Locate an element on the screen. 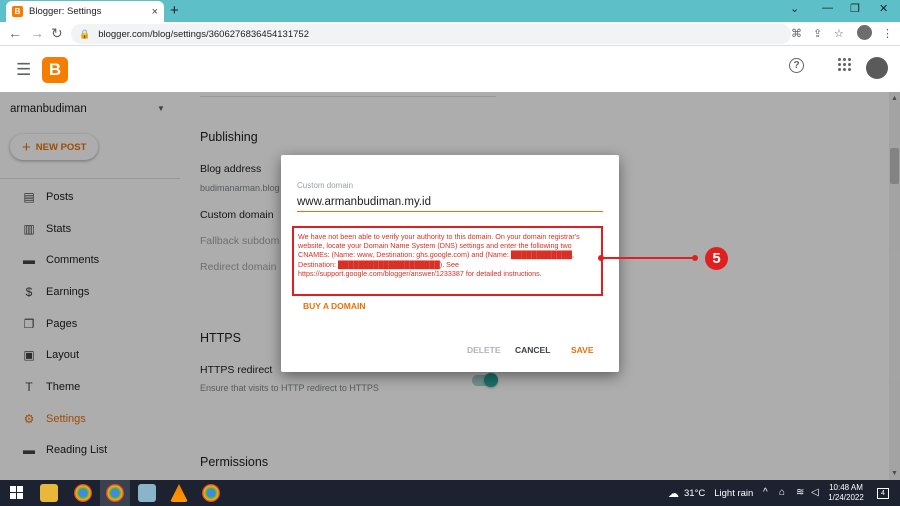 The width and height of the screenshot is (900, 506). translate-icon: ⌘ is located at coordinates (796, 33).